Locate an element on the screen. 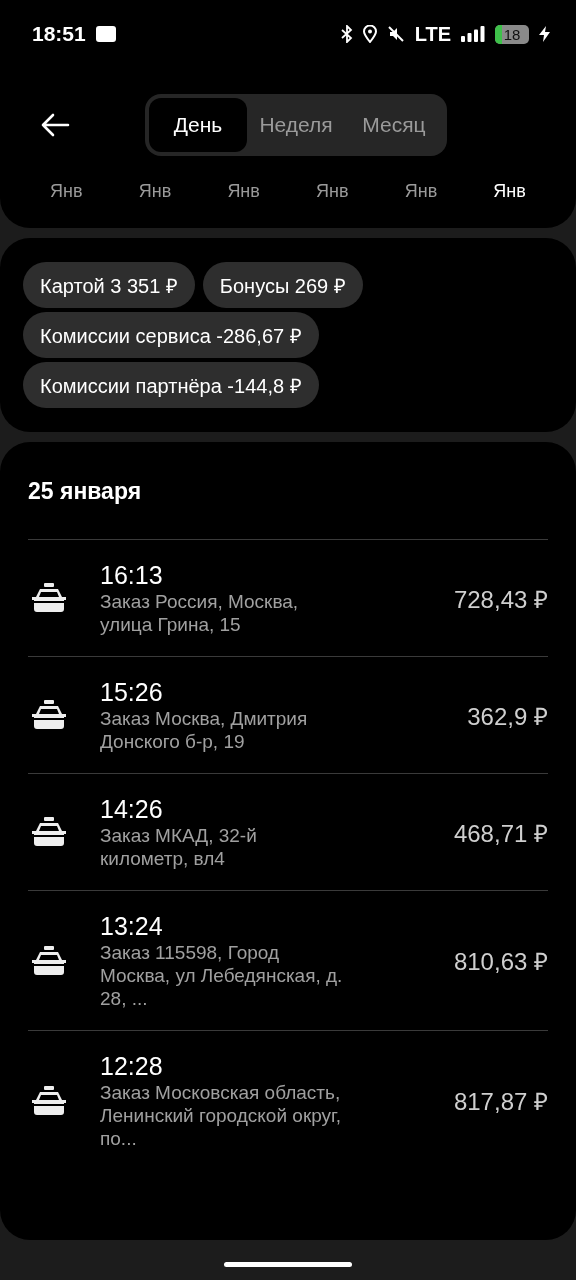  summary-chip: Бонусы 269 ₽ is located at coordinates (282, 285).